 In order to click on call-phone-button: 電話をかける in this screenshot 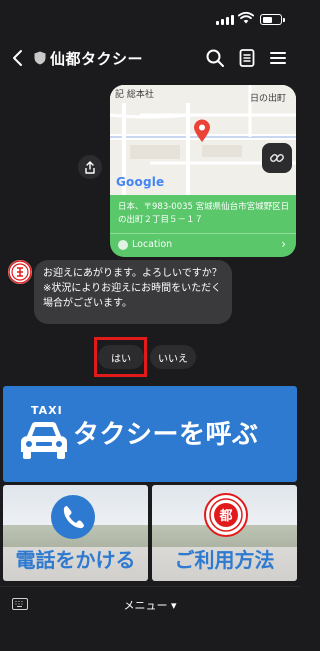, I will do `click(75, 533)`.